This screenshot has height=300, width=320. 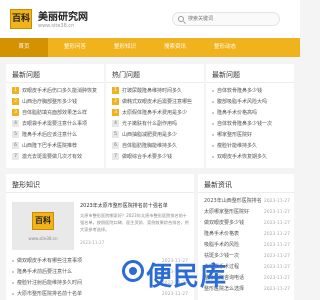 I want to click on list-item: 6 山西隆下巴手术医院推荐, so click(x=56, y=146).